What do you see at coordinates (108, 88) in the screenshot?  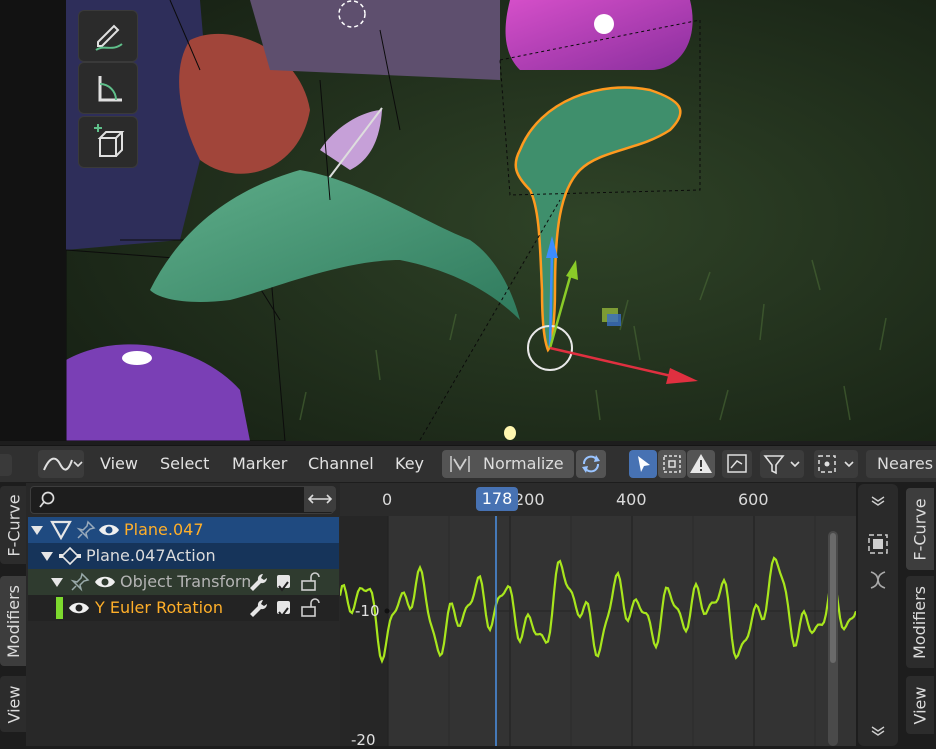 I see `measure-icon` at bounding box center [108, 88].